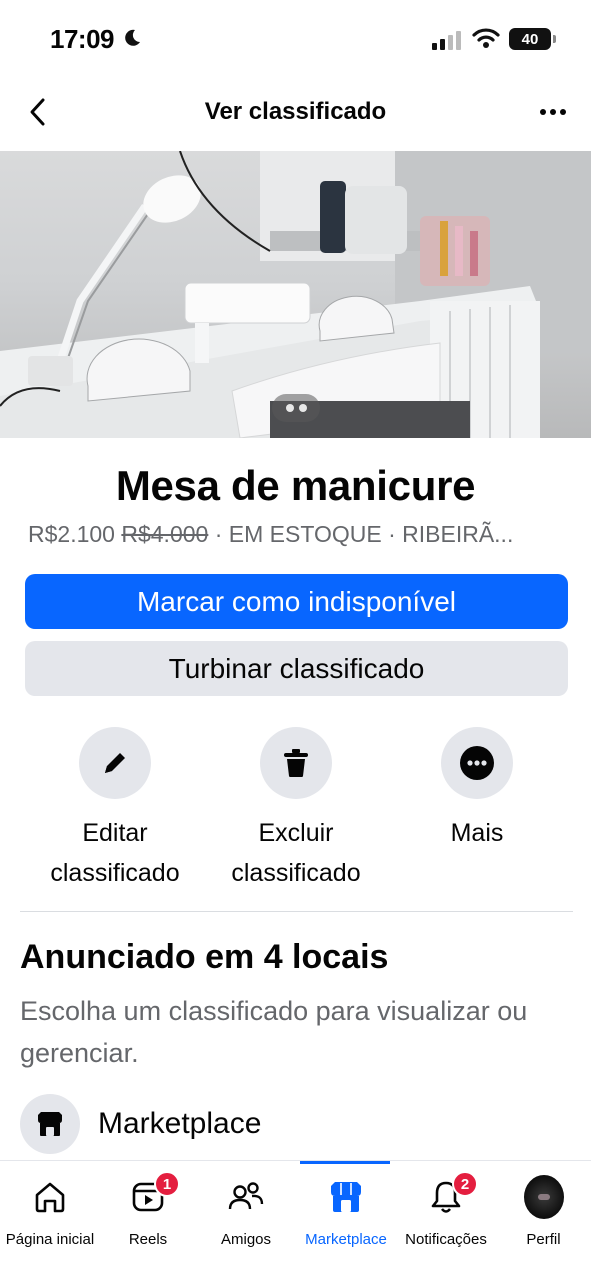 This screenshot has height=1280, width=591. Describe the element at coordinates (246, 1196) in the screenshot. I see `friends-icon` at that location.